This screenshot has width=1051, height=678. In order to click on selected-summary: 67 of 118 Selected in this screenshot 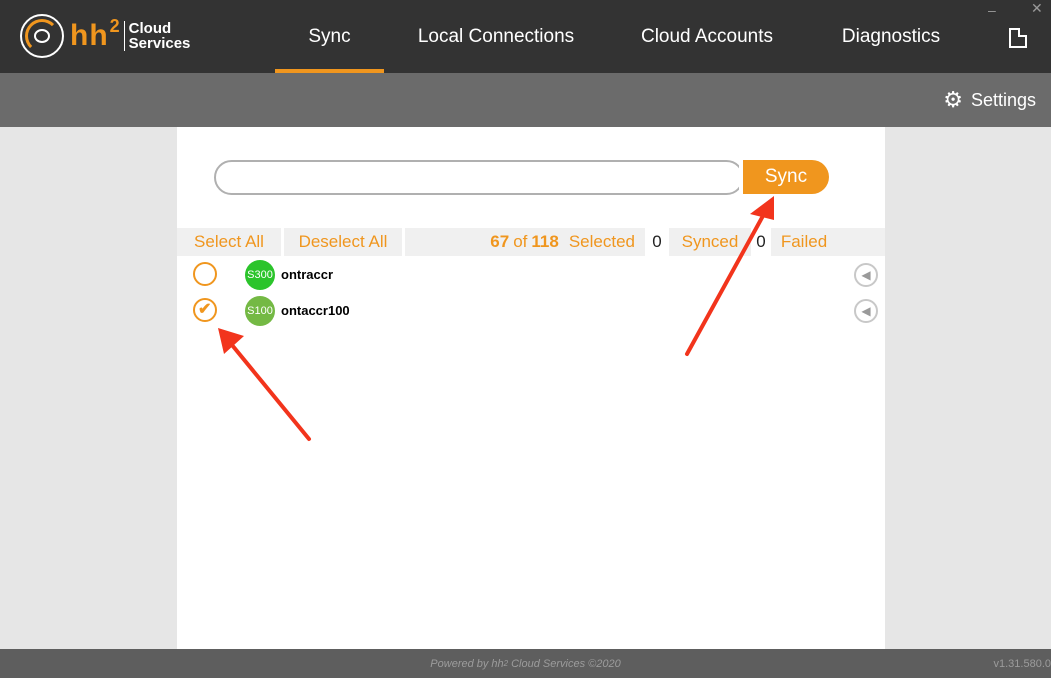, I will do `click(525, 242)`.